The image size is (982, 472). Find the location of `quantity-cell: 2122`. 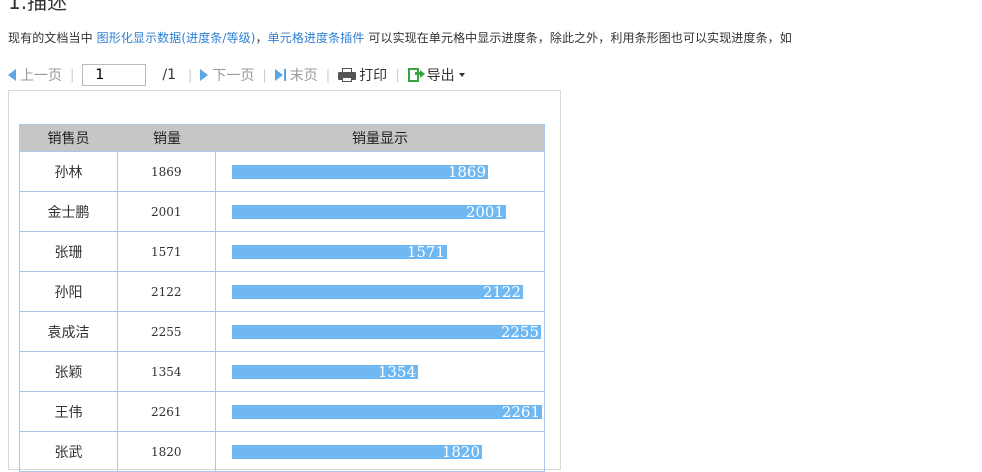

quantity-cell: 2122 is located at coordinates (166, 291).